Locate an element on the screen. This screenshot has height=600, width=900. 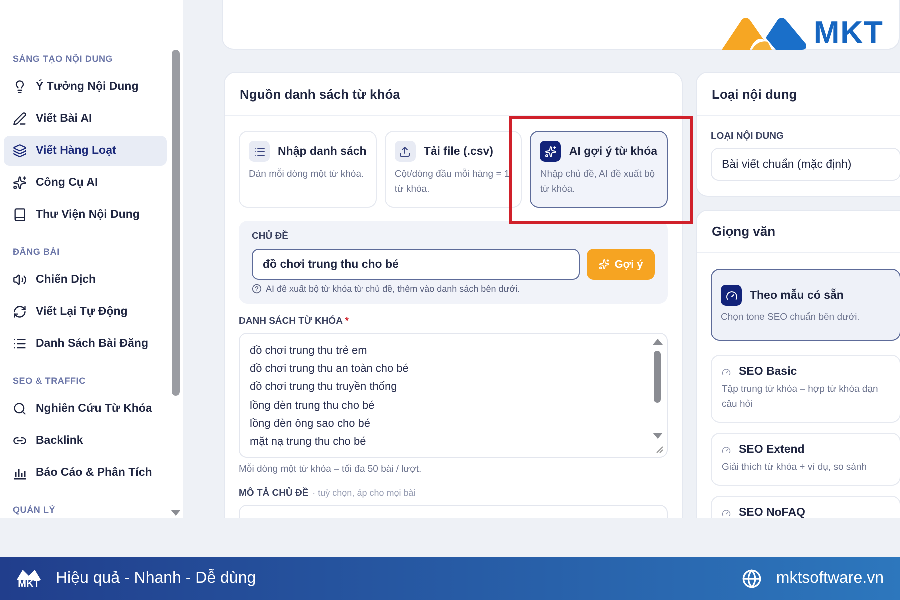
refresh-icon is located at coordinates (20, 312).